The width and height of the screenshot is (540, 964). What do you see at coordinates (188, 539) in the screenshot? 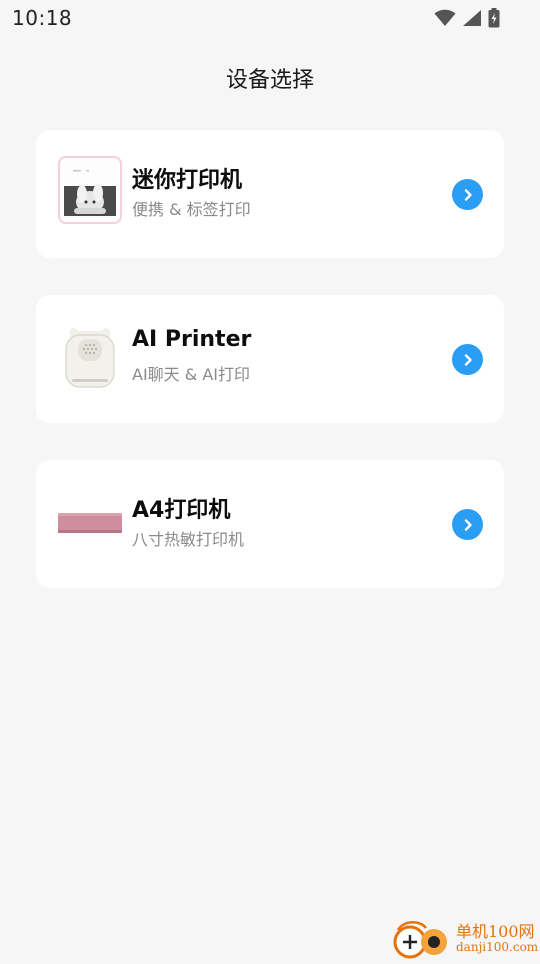
I see `device-subtitle: 八寸热敏打印机` at bounding box center [188, 539].